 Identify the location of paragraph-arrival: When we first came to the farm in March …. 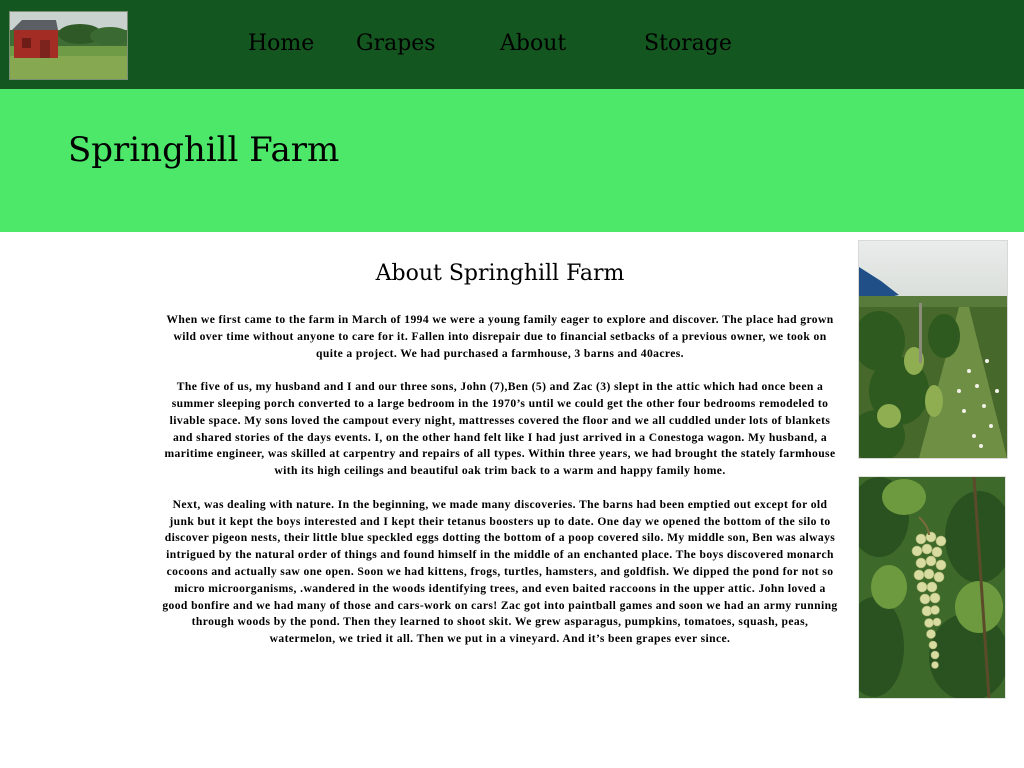
(500, 336).